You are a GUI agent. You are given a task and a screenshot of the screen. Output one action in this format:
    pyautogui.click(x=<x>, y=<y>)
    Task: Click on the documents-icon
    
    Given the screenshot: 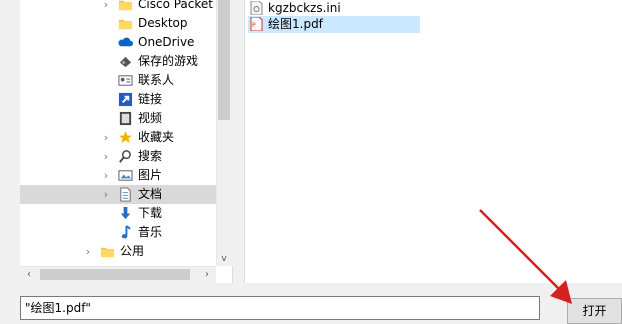 What is the action you would take?
    pyautogui.click(x=125, y=194)
    